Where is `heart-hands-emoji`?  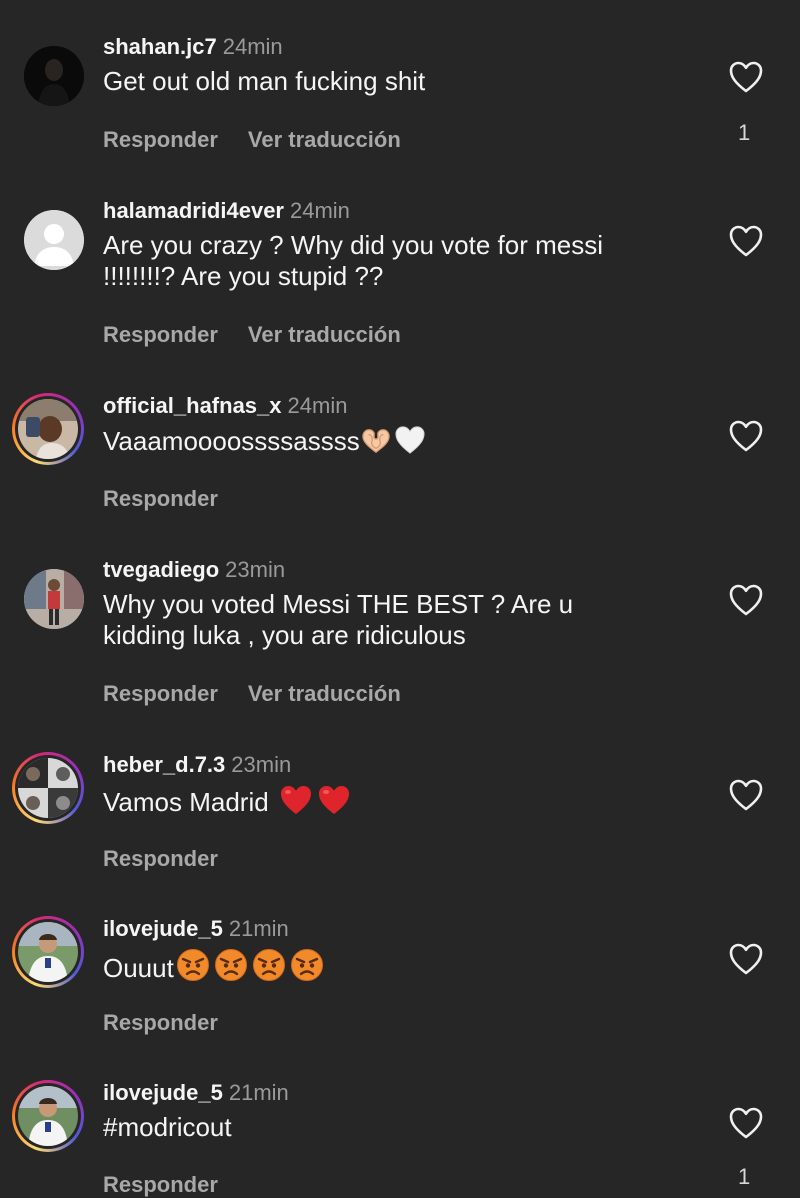
heart-hands-emoji is located at coordinates (376, 441).